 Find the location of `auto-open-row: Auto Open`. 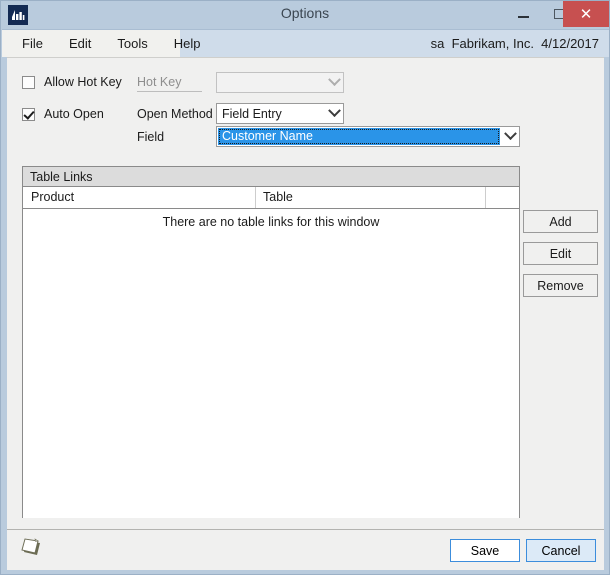

auto-open-row: Auto Open is located at coordinates (63, 114).